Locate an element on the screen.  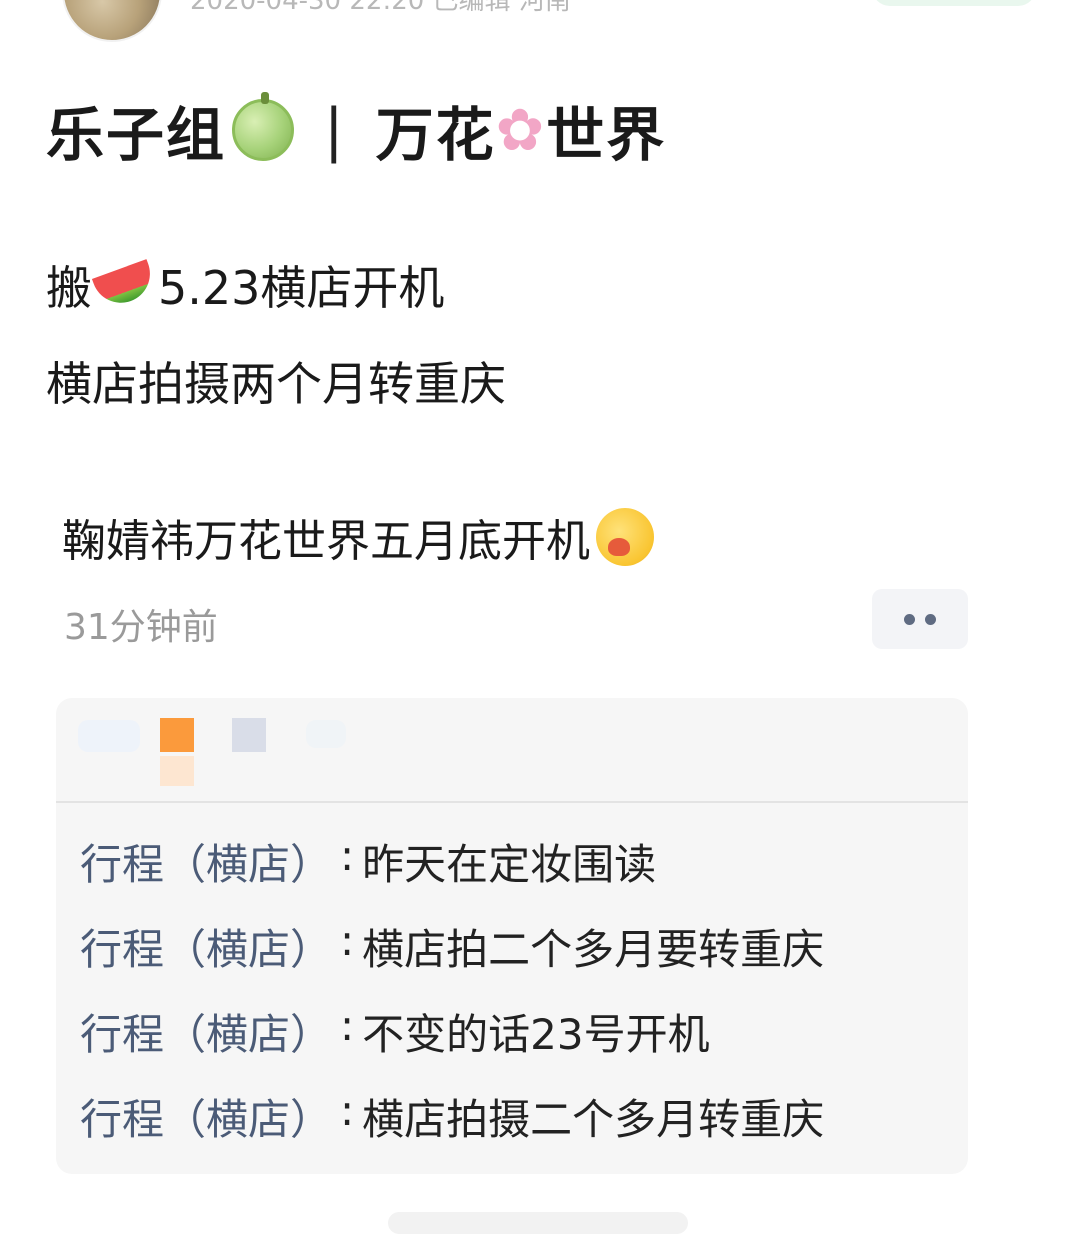
title-right: 世界 is located at coordinates (606, 135).